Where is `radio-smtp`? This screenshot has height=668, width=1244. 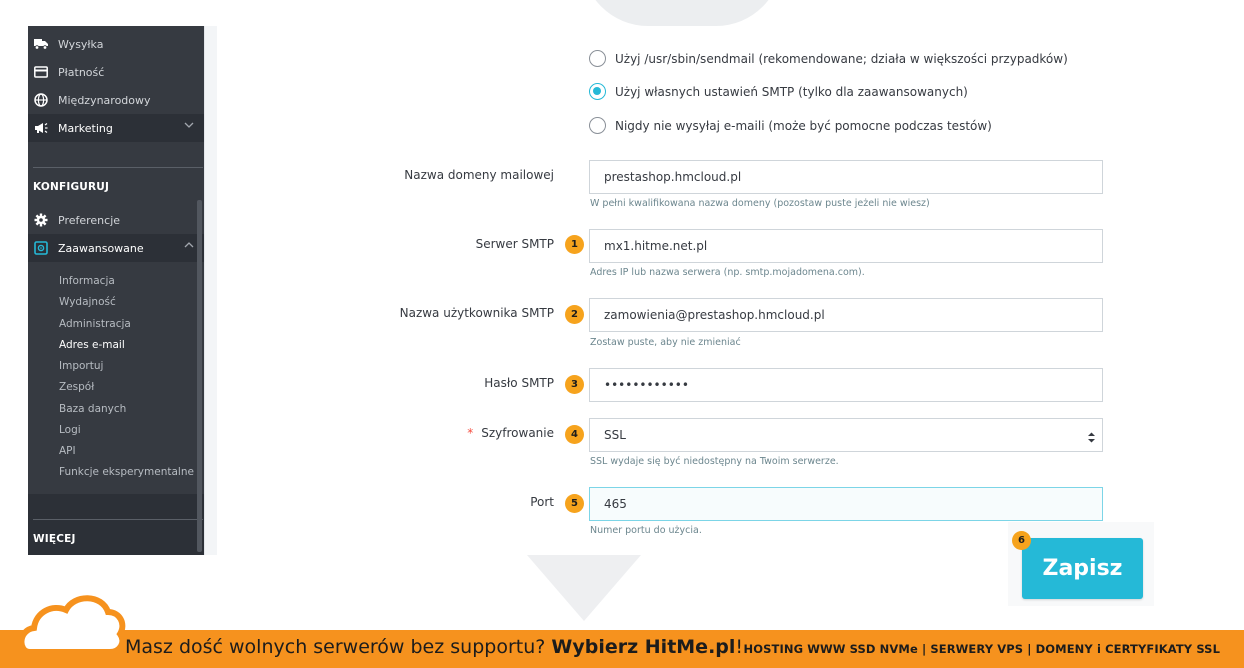
radio-smtp is located at coordinates (597, 91).